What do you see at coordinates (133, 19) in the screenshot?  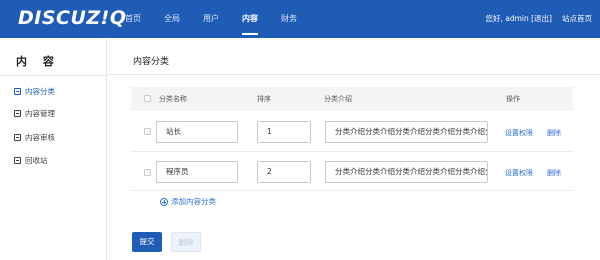 I see `nav-home: 首页` at bounding box center [133, 19].